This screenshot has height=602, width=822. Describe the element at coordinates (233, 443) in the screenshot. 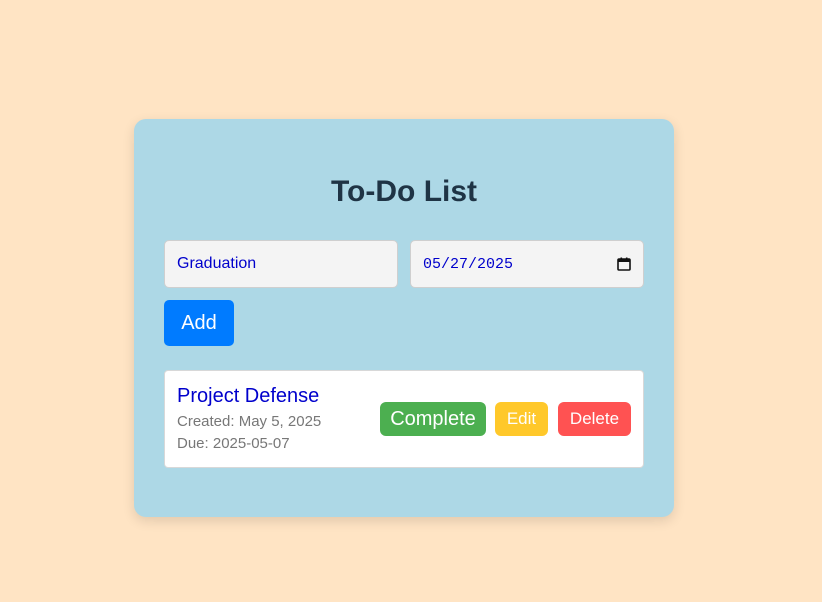

I see `todo-due-date: Due: 2025-05-07` at that location.